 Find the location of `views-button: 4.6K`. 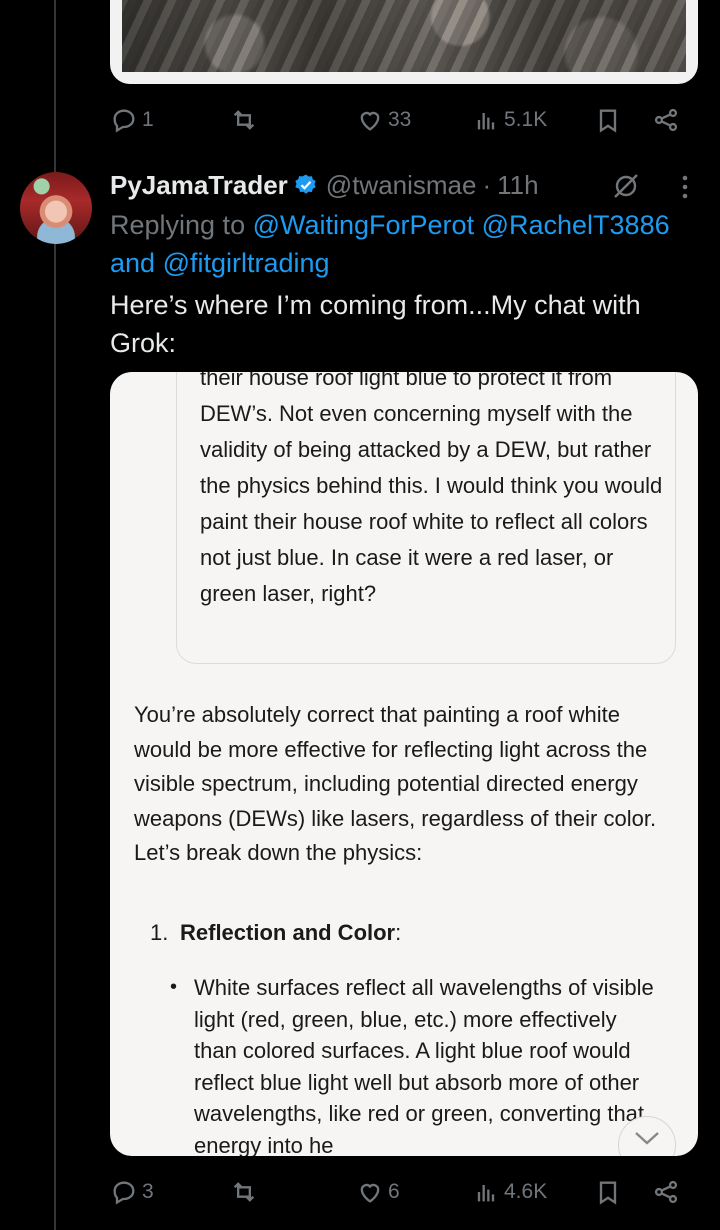

views-button: 4.6K is located at coordinates (509, 1192).